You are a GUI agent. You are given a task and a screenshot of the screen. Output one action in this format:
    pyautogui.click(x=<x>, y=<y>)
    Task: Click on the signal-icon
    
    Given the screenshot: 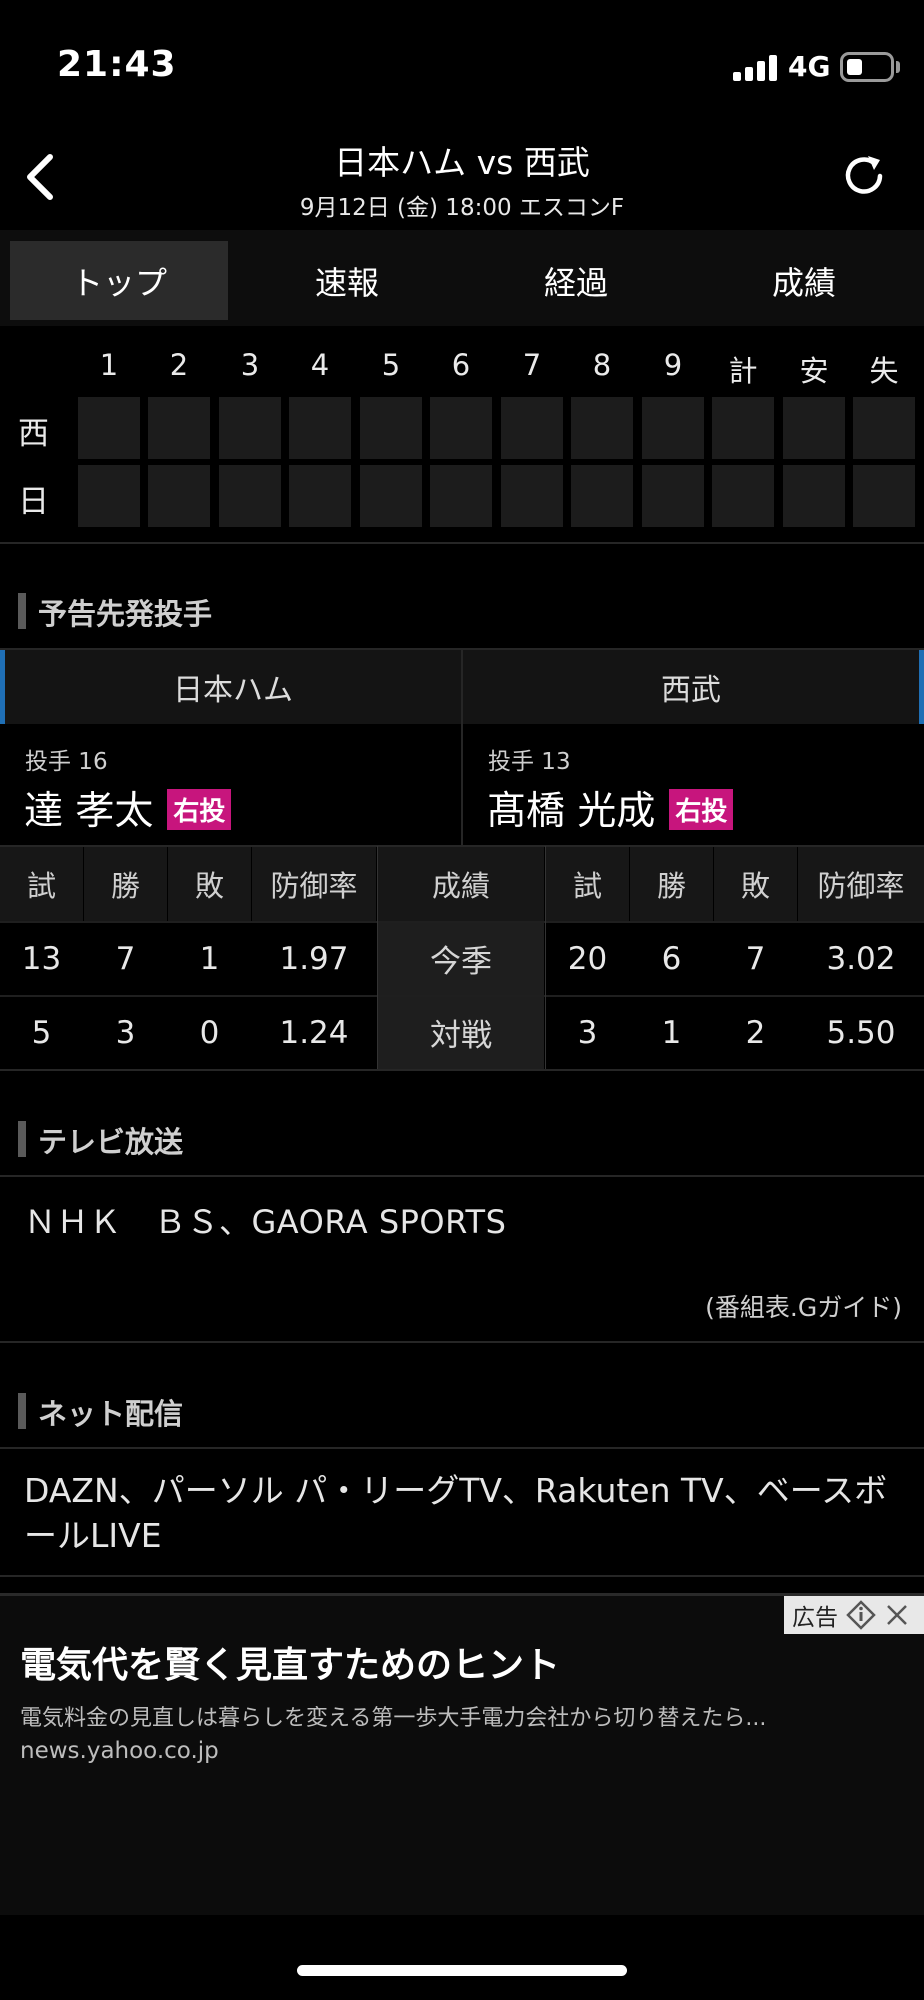 What is the action you would take?
    pyautogui.click(x=755, y=68)
    